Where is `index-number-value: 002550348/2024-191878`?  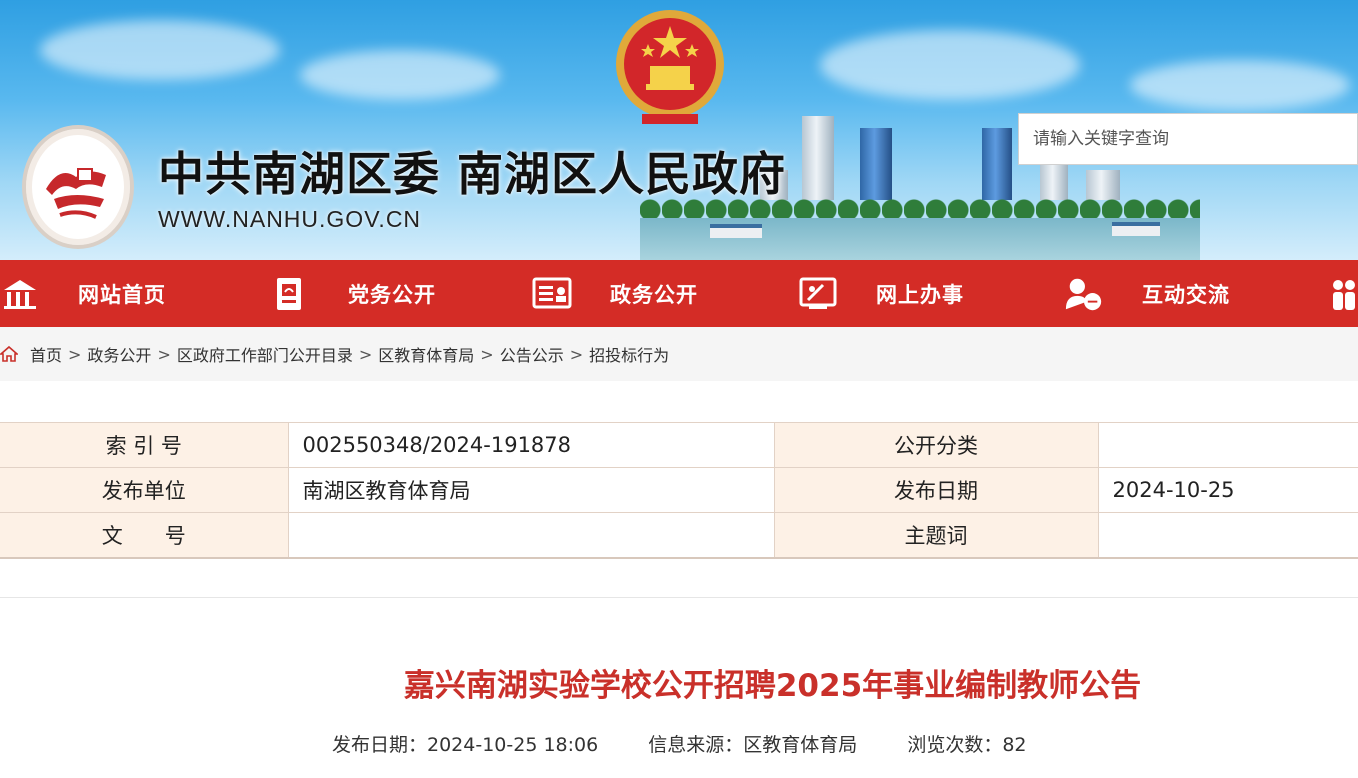
index-number-value: 002550348/2024-191878 is located at coordinates (531, 445).